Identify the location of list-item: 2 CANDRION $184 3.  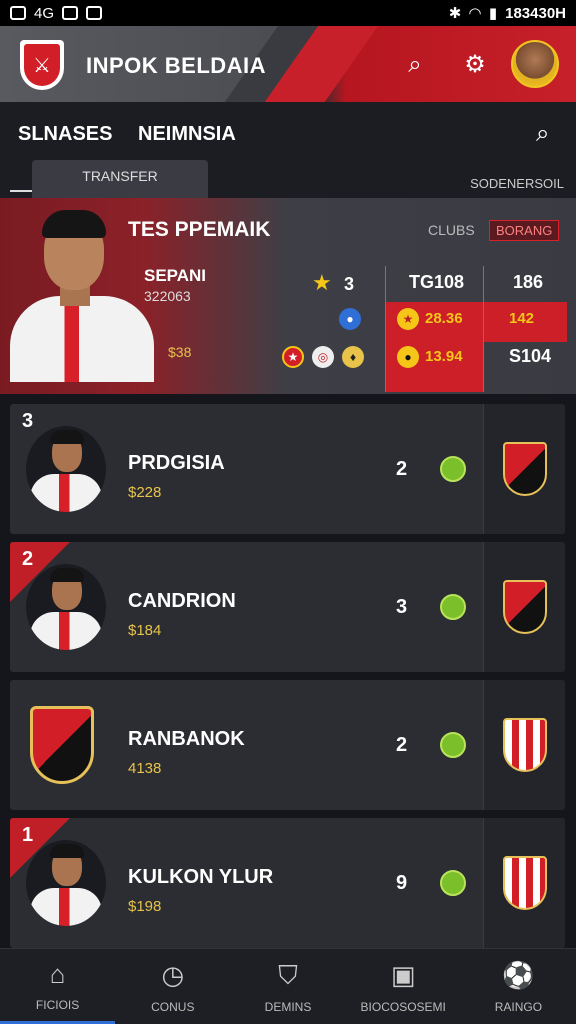
(287, 607).